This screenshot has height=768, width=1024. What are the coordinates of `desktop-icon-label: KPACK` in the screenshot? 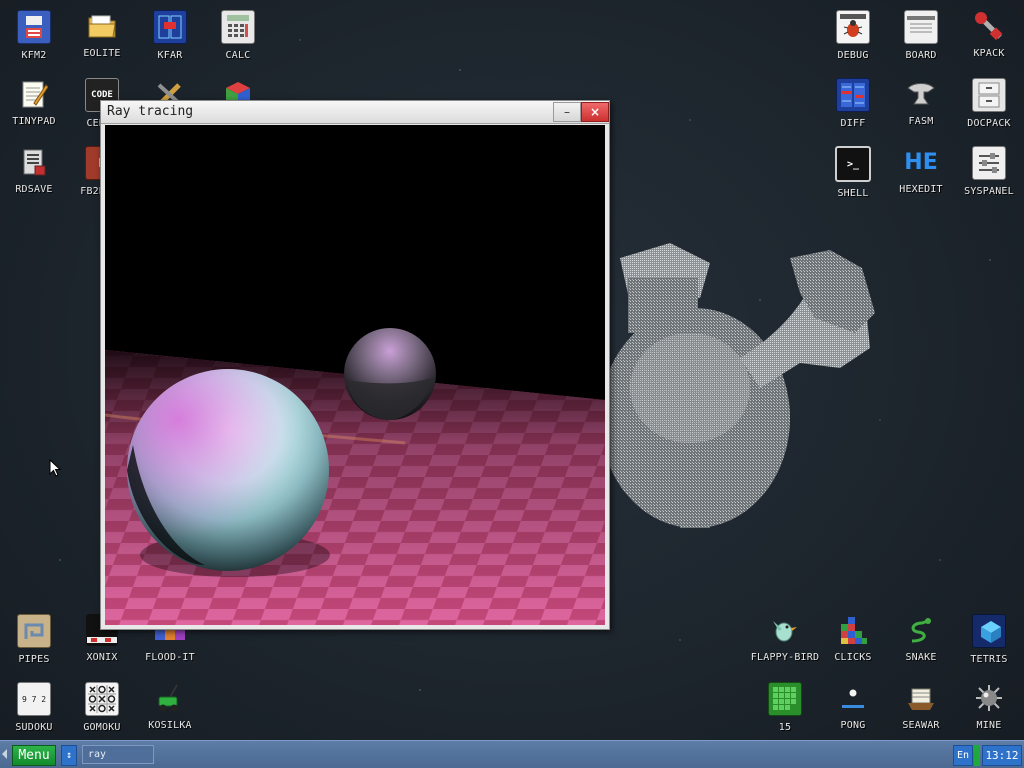 It's located at (989, 53).